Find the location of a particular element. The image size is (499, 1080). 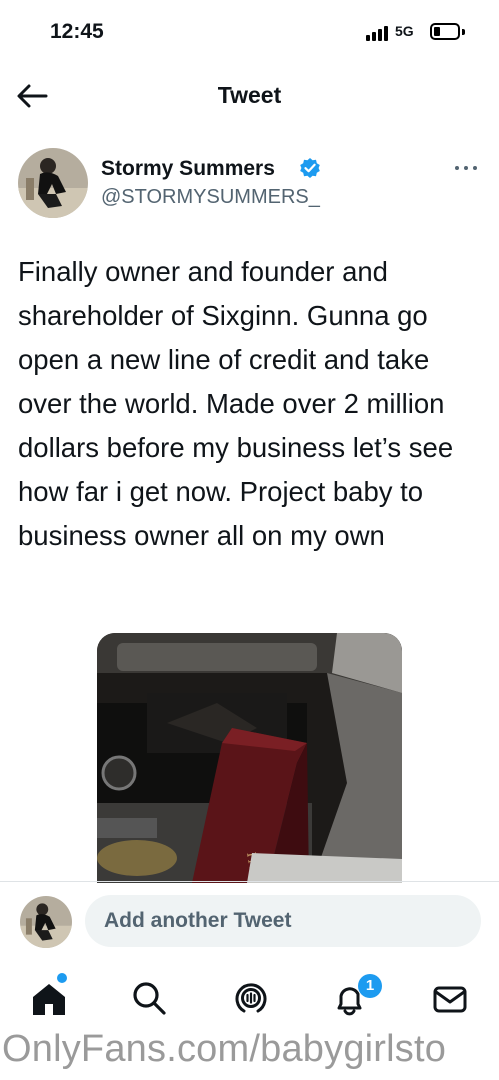

search-icon is located at coordinates (149, 998).